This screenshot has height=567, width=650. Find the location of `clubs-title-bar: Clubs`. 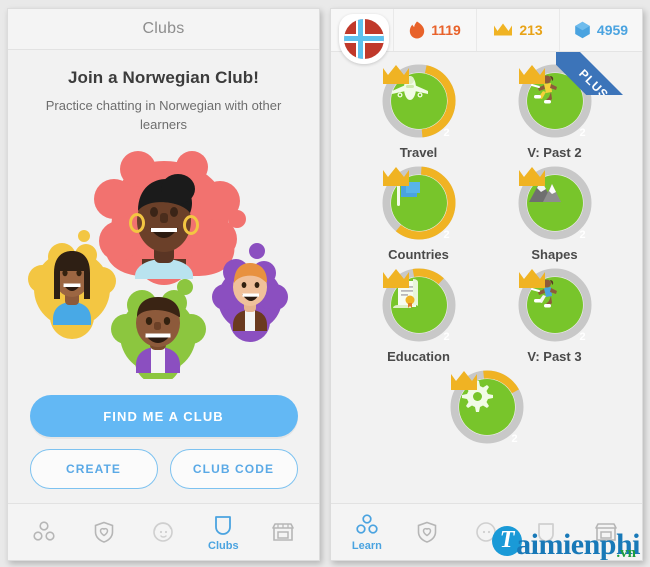

clubs-title-bar: Clubs is located at coordinates (163, 29).